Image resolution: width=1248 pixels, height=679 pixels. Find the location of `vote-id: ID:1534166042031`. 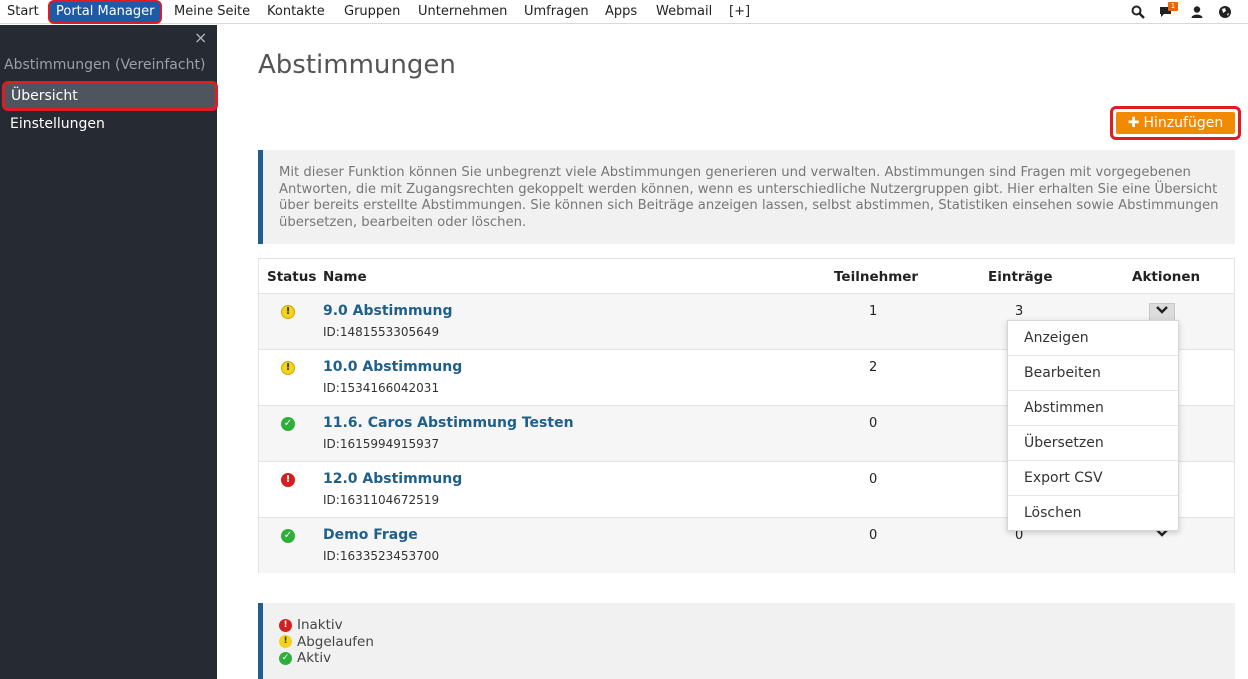

vote-id: ID:1534166042031 is located at coordinates (381, 388).